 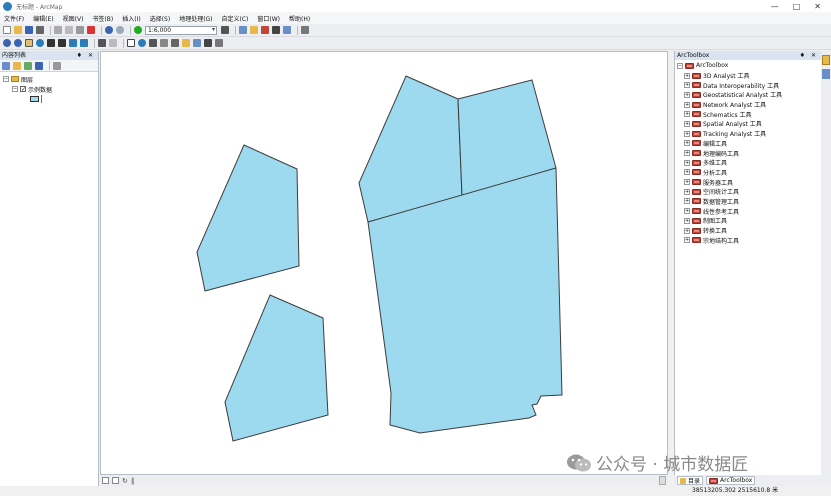 What do you see at coordinates (86, 55) in the screenshot?
I see `toc-panel-controls: ♦ ✕` at bounding box center [86, 55].